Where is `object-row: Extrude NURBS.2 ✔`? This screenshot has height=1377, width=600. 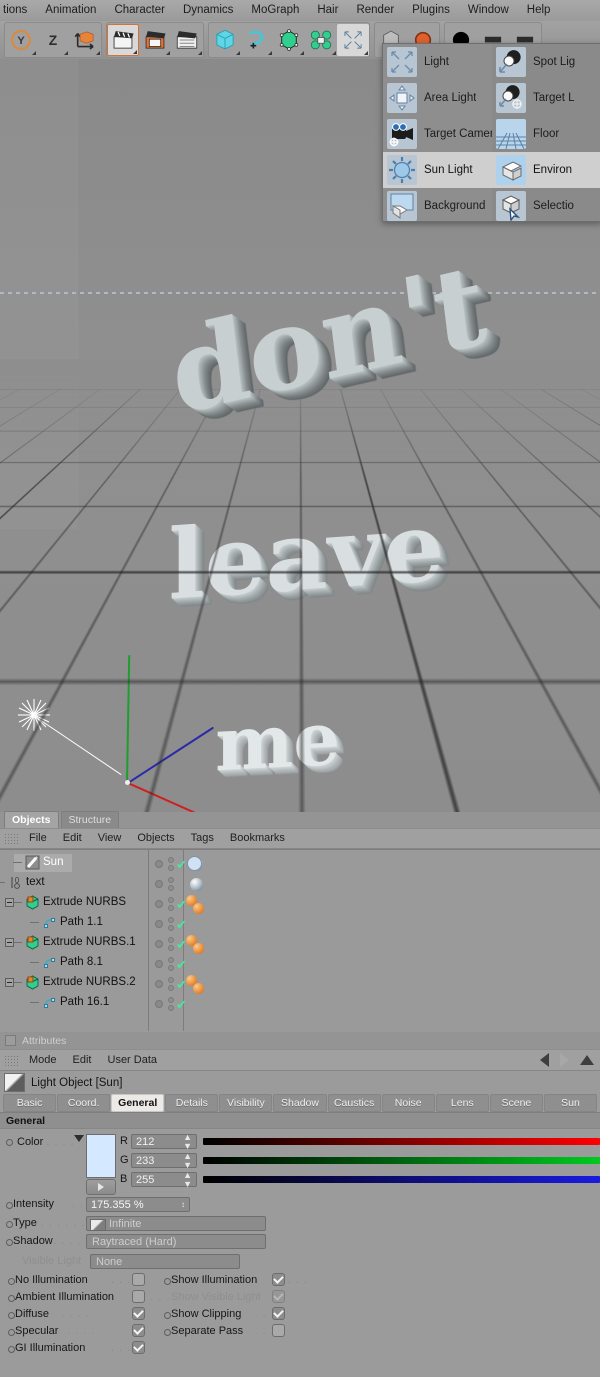 object-row: Extrude NURBS.2 ✔ is located at coordinates (300, 983).